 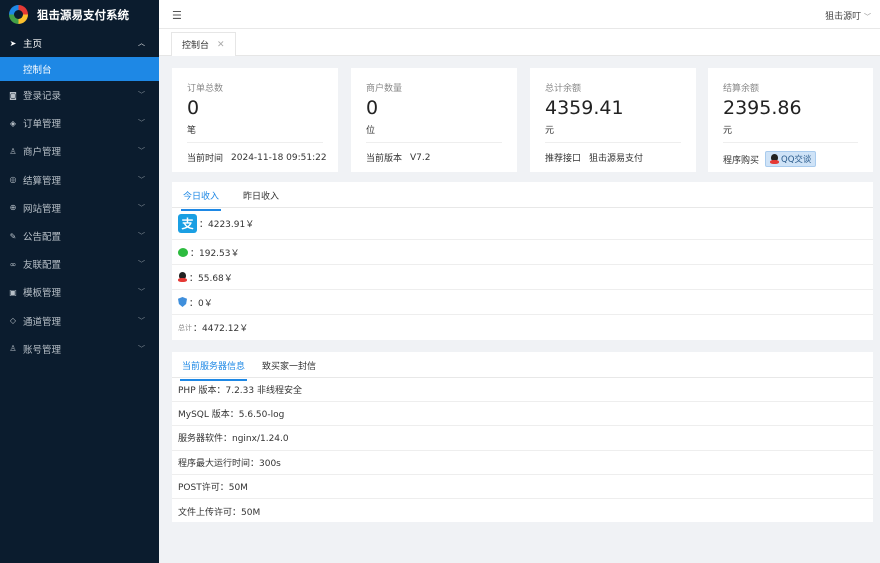 I want to click on globe-icon: ⊕, so click(x=13, y=208).